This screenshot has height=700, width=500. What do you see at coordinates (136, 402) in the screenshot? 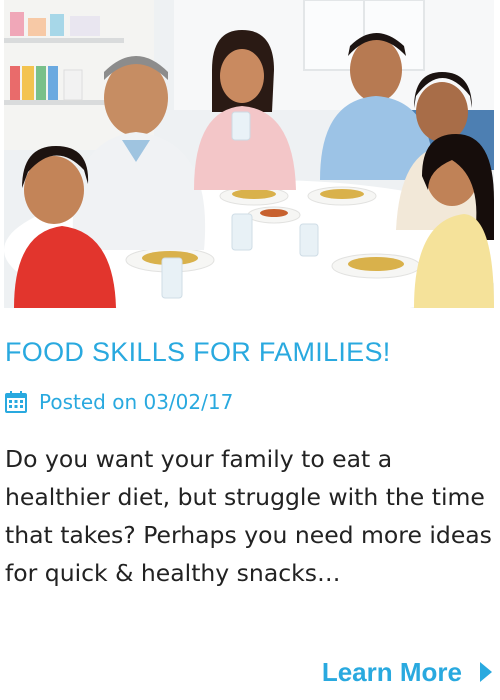
I see `post-date: Posted on 03/02/17` at bounding box center [136, 402].